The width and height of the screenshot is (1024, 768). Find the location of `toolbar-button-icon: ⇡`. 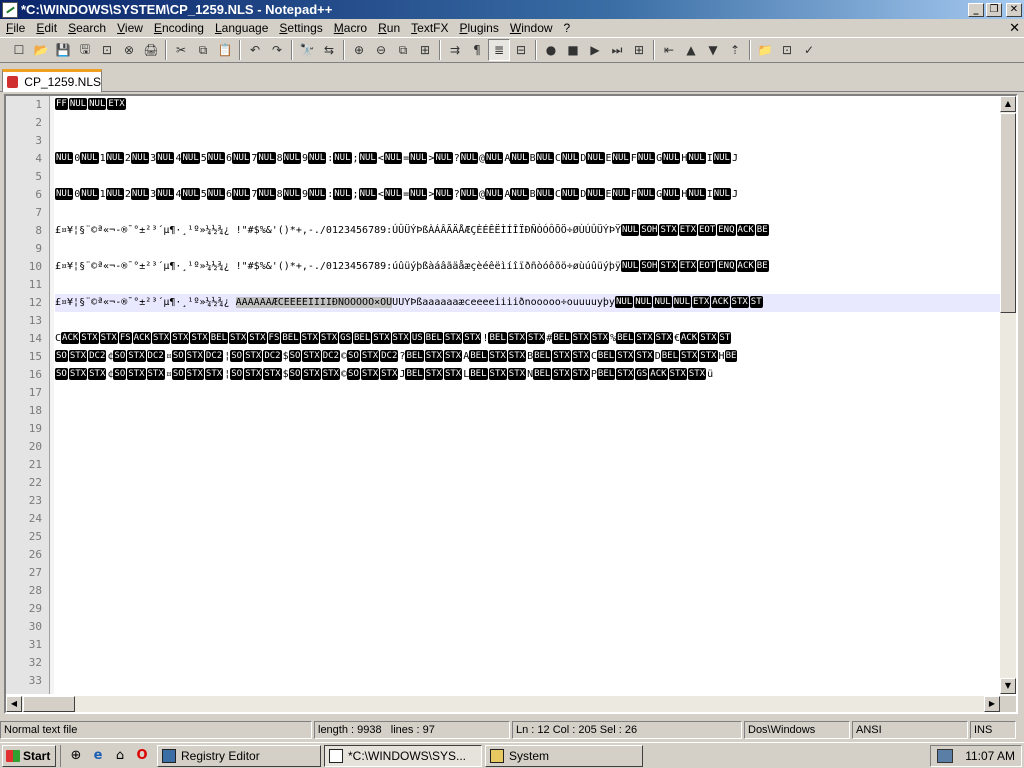

toolbar-button-icon: ⇡ is located at coordinates (735, 50).